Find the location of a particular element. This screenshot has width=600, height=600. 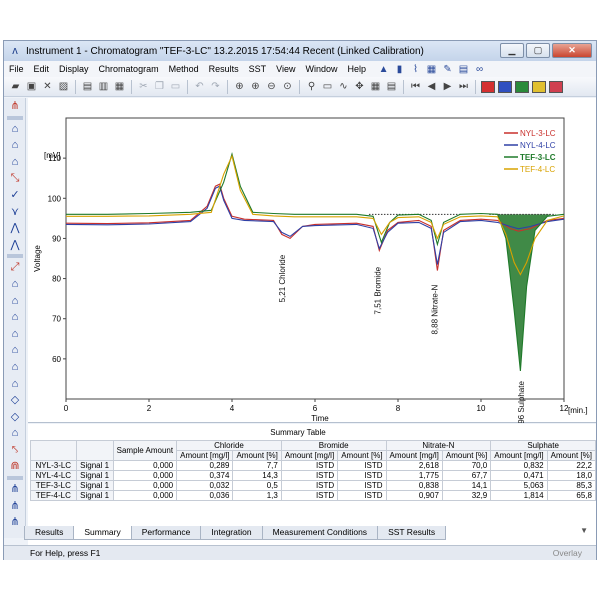

tab-performance: Performance is located at coordinates (166, 533).